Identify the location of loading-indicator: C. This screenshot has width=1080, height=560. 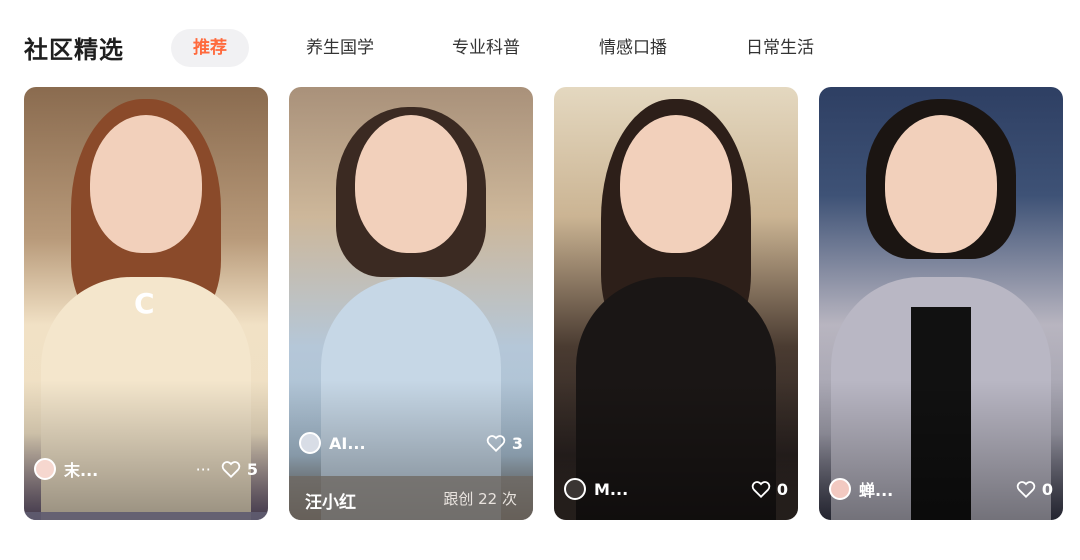
(144, 303).